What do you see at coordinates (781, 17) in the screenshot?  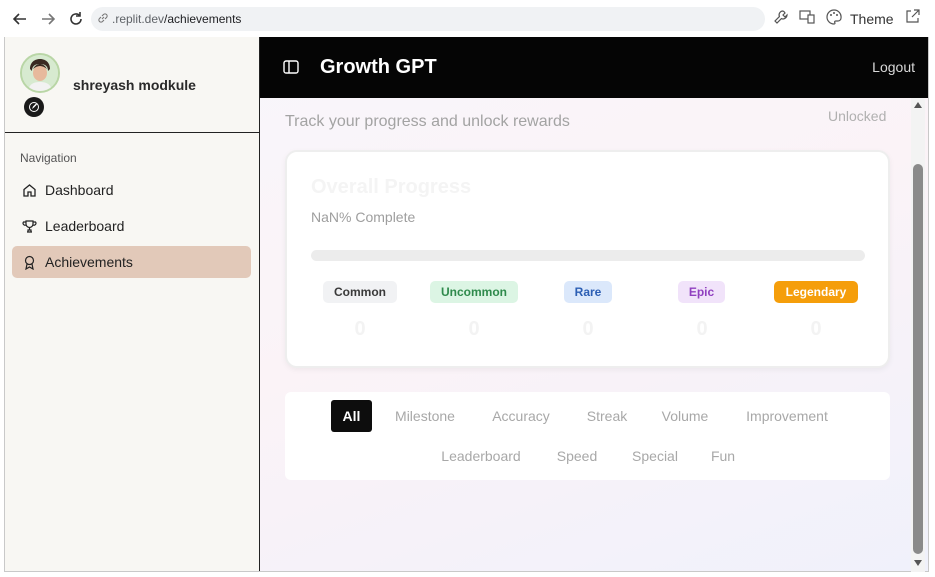 I see `wrench-icon` at bounding box center [781, 17].